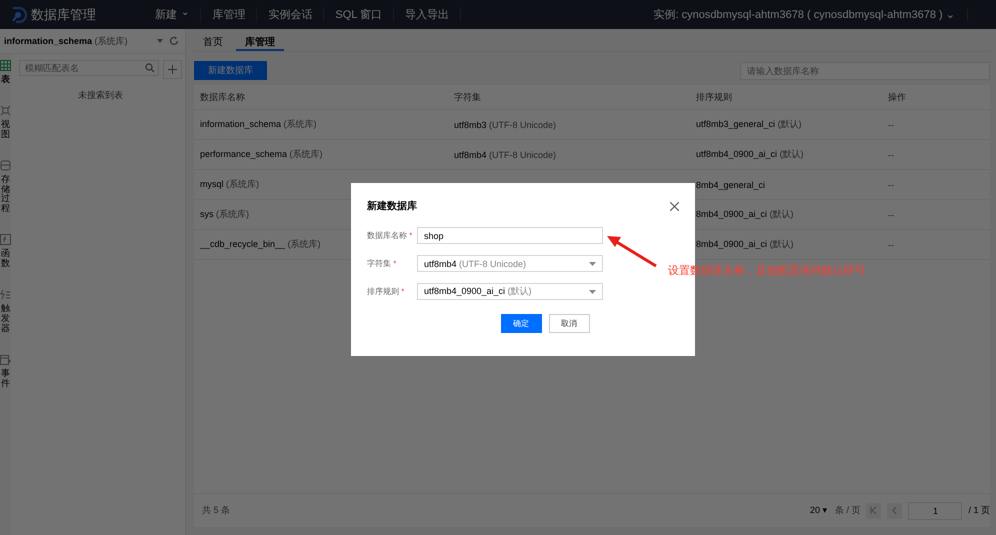  Describe the element at coordinates (569, 323) in the screenshot. I see `cancel-button: 取消` at that location.